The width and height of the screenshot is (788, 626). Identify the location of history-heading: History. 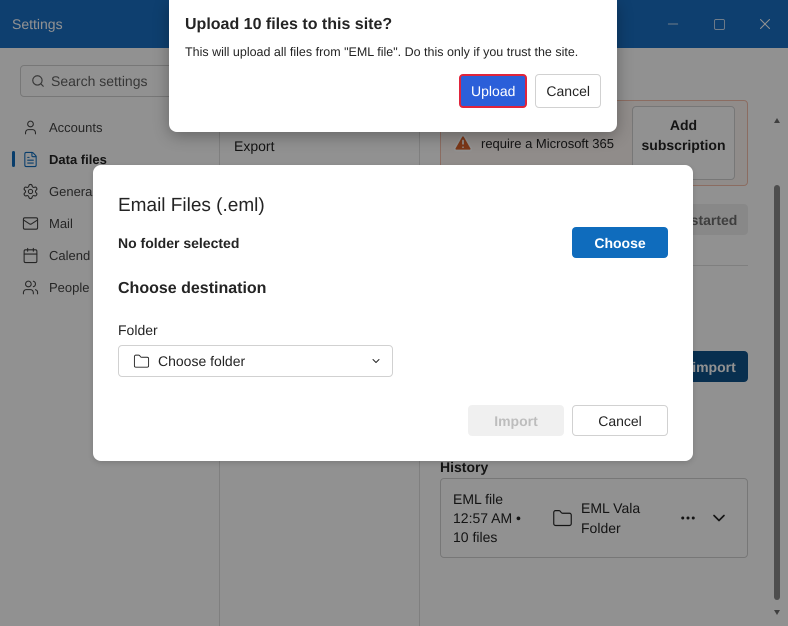
(465, 467).